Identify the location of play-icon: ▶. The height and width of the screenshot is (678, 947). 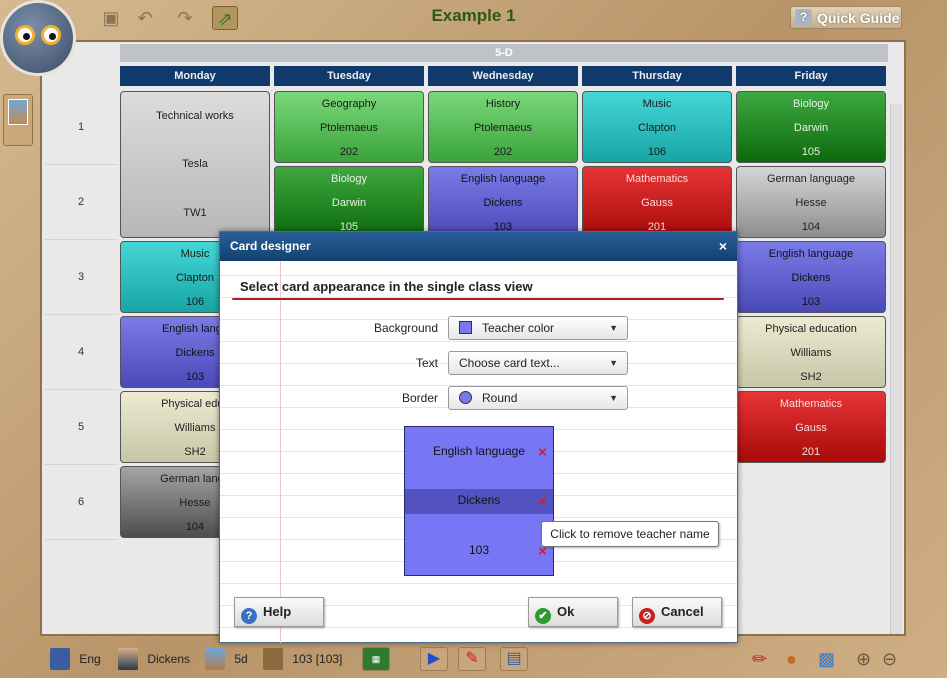
(434, 659).